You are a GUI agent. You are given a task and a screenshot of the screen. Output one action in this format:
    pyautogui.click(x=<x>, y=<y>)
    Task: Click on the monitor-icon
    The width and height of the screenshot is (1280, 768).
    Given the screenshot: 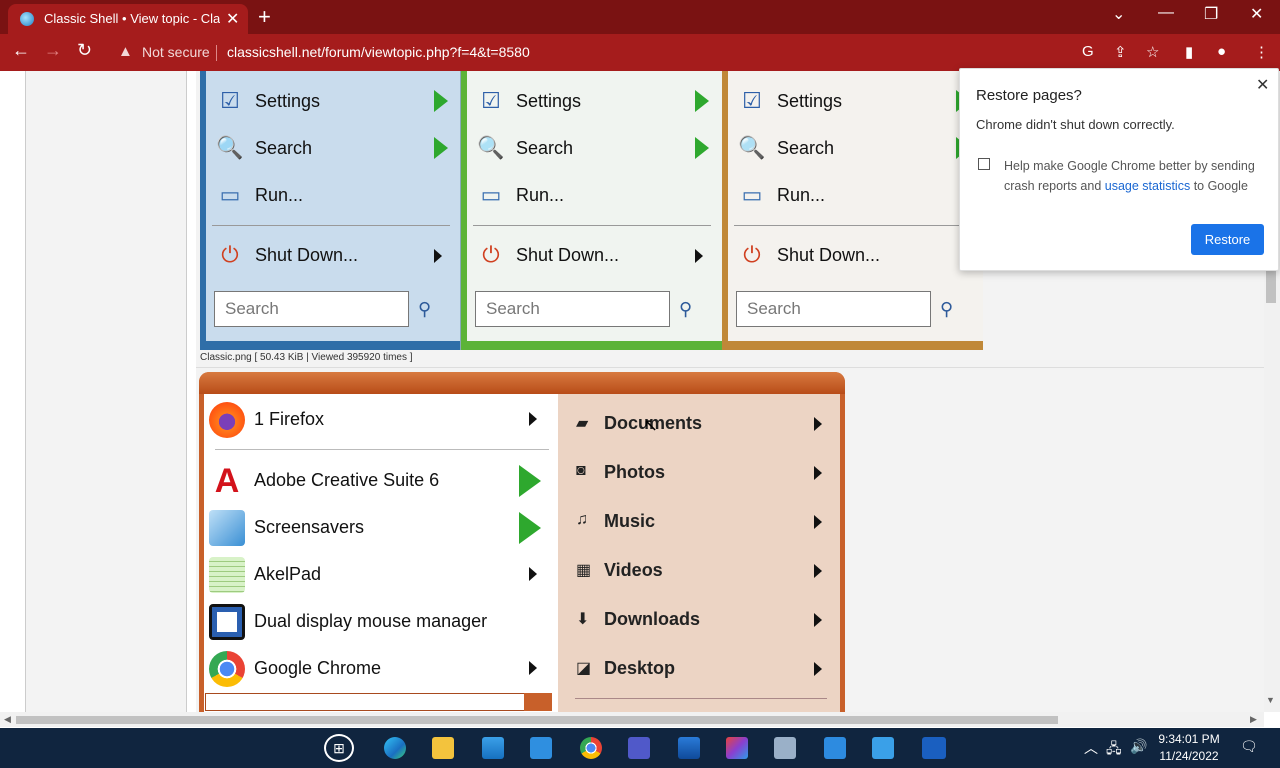 What is the action you would take?
    pyautogui.click(x=227, y=528)
    